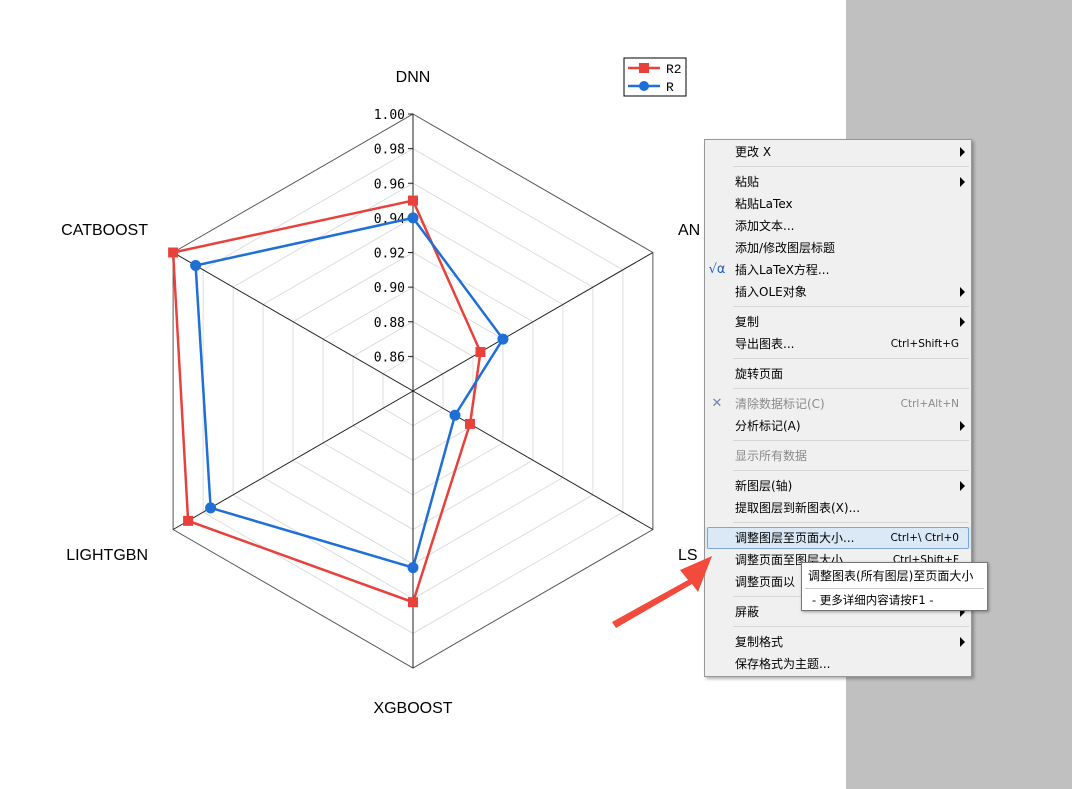  Describe the element at coordinates (655, 77) in the screenshot. I see `chart-legend: R2 R` at that location.